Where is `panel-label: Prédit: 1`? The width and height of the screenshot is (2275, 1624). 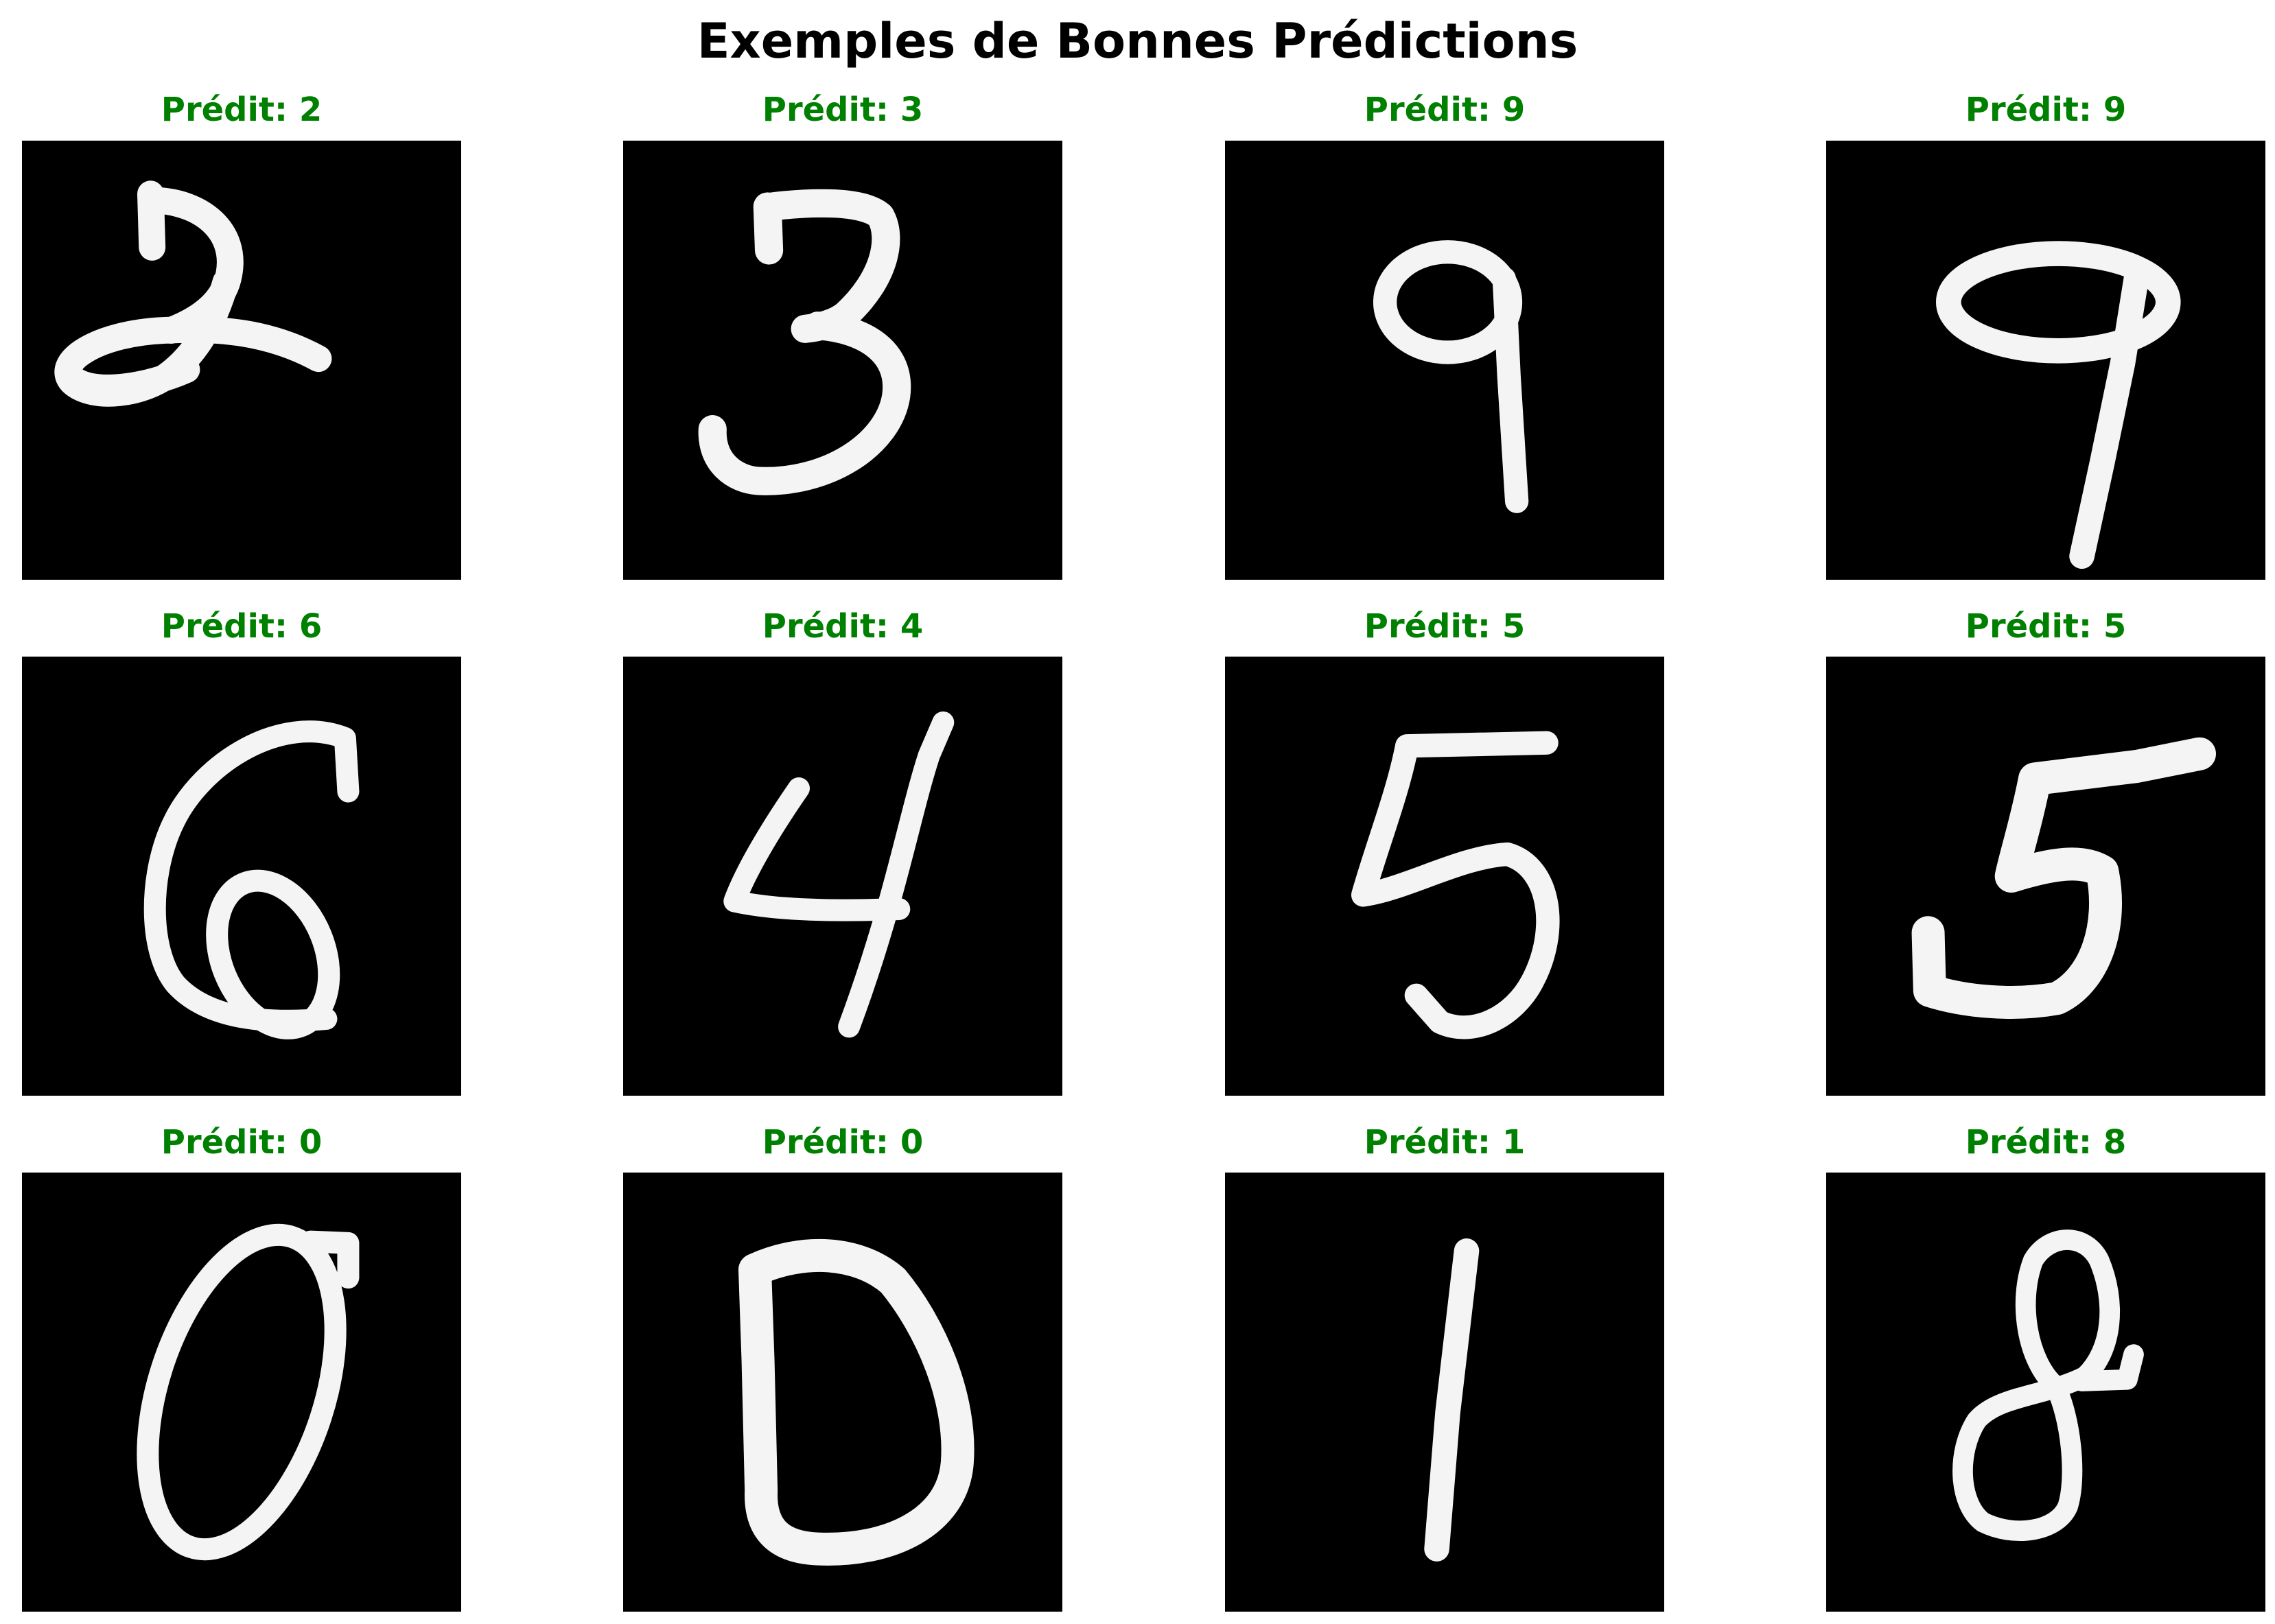
panel-label: Prédit: 1 is located at coordinates (1445, 1142).